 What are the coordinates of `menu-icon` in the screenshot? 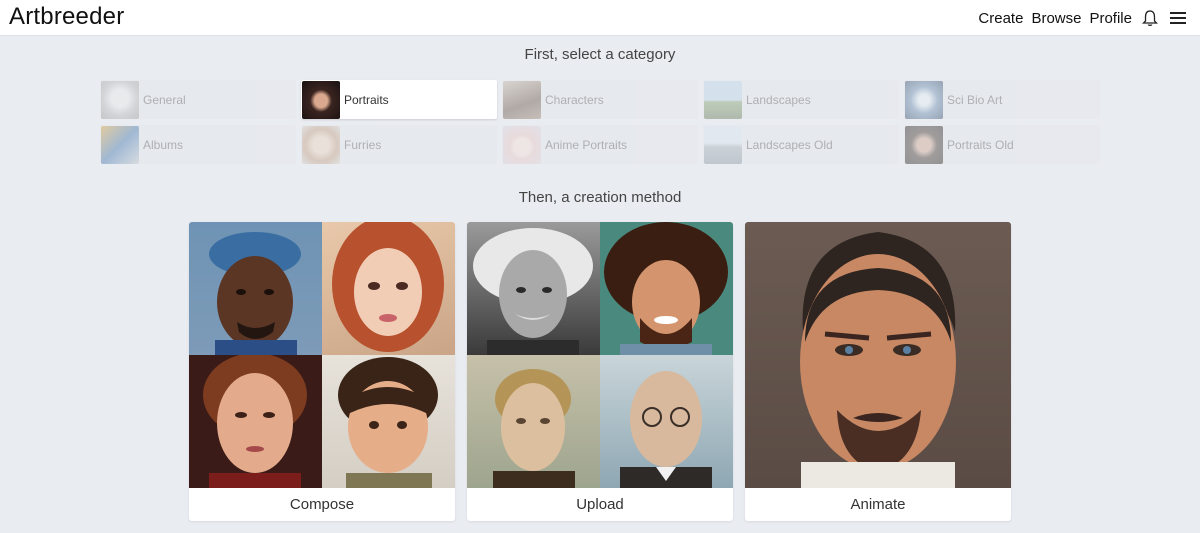 It's located at (1178, 18).